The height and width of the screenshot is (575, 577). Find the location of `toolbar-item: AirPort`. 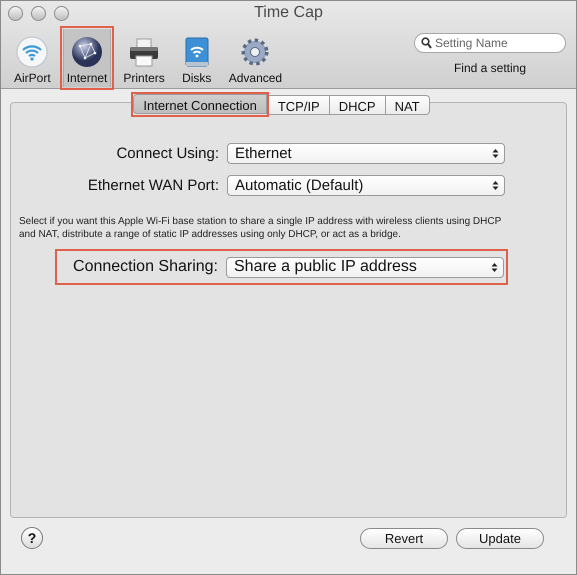

toolbar-item: AirPort is located at coordinates (32, 58).